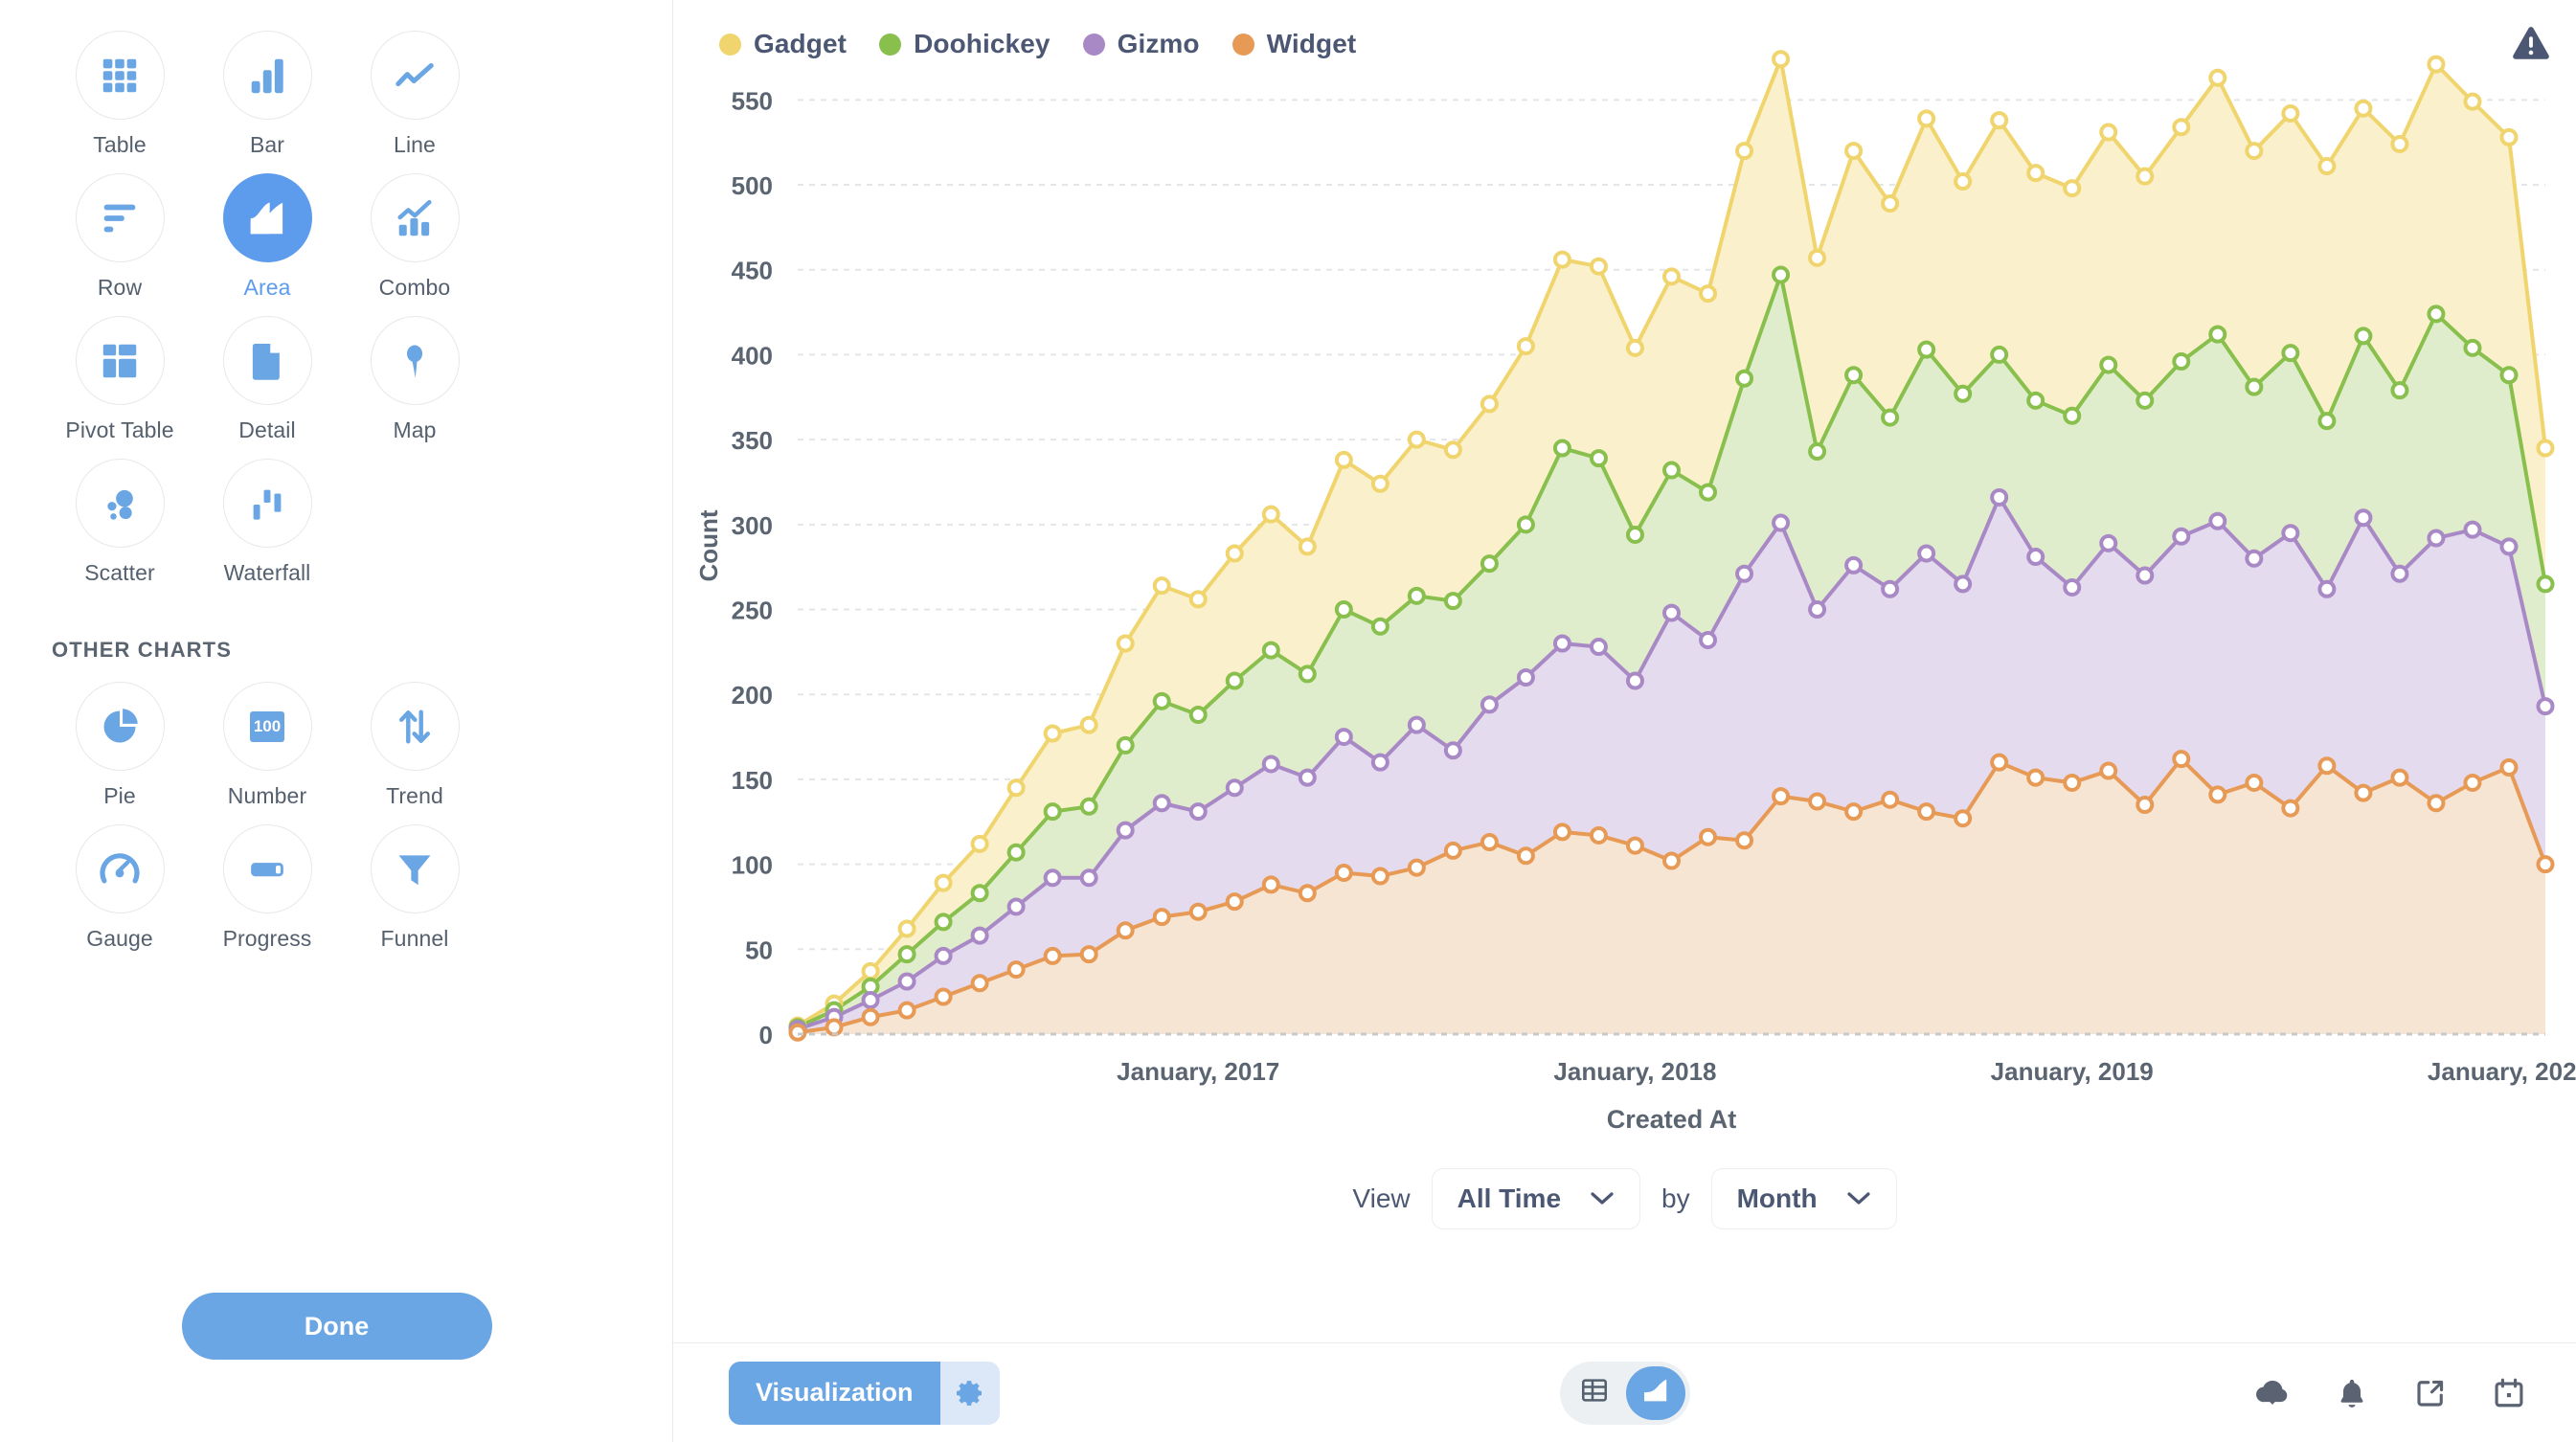 The height and width of the screenshot is (1442, 2576). I want to click on chart-type-line: Line, so click(414, 95).